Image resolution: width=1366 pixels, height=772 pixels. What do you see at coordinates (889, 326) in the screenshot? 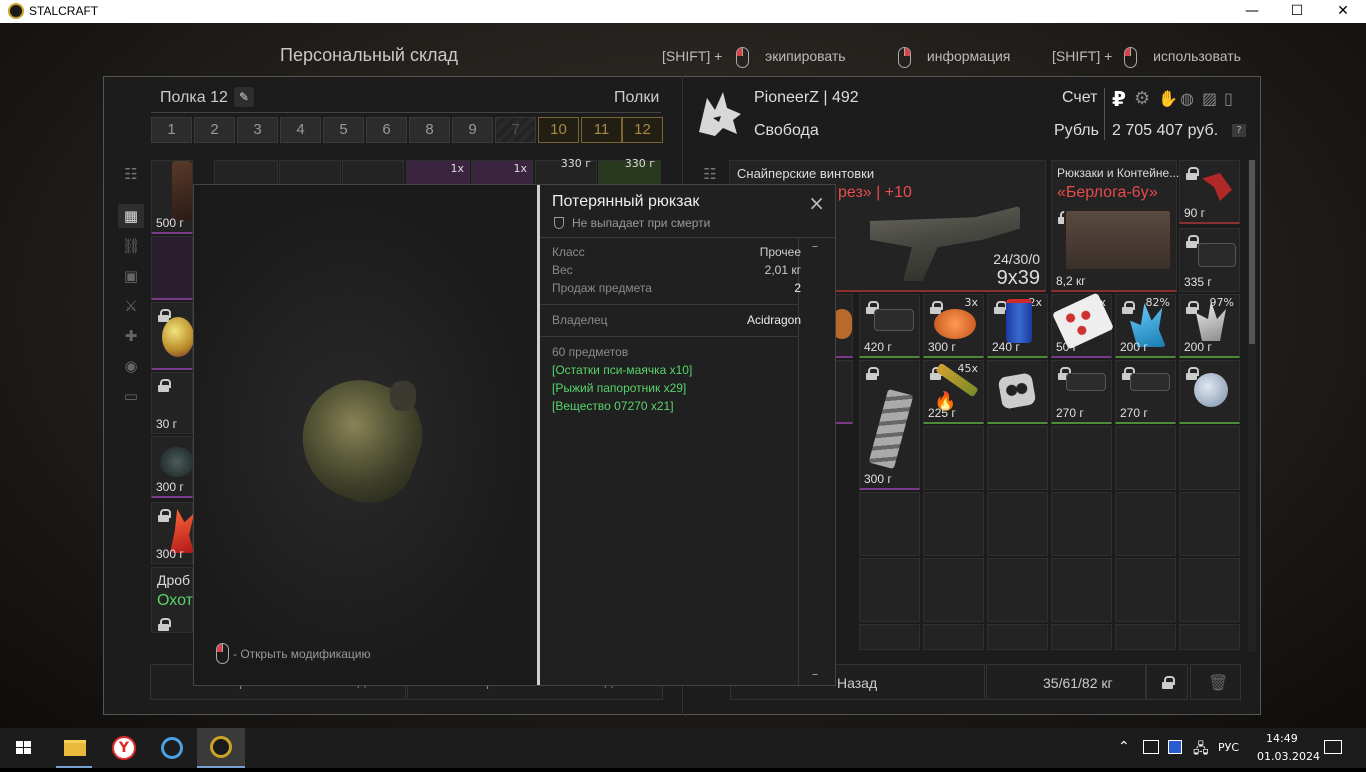
I see `inventory-cell: 420 г` at bounding box center [889, 326].